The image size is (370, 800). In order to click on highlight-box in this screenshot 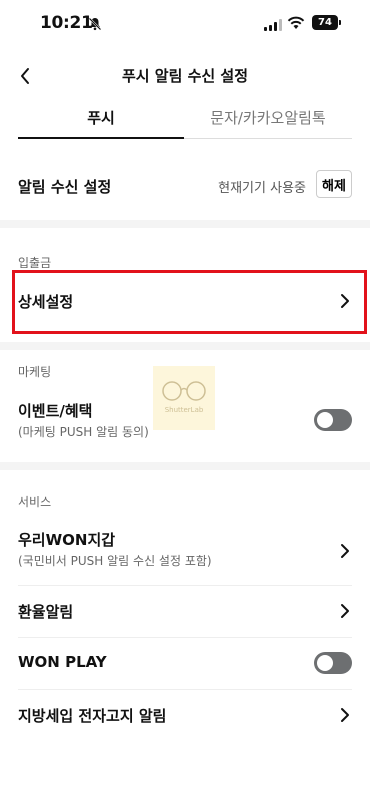, I will do `click(189, 302)`.